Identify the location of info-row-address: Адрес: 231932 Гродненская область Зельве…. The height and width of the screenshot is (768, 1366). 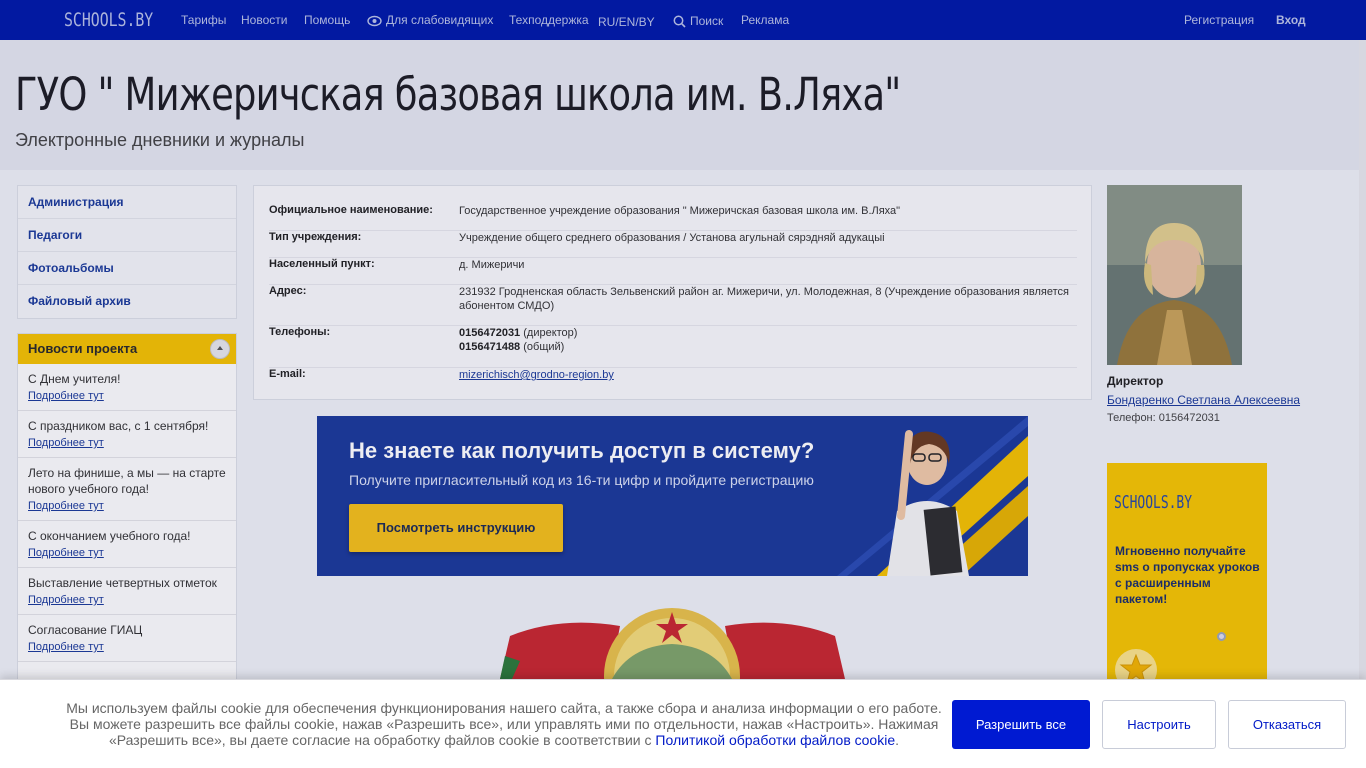
(673, 305).